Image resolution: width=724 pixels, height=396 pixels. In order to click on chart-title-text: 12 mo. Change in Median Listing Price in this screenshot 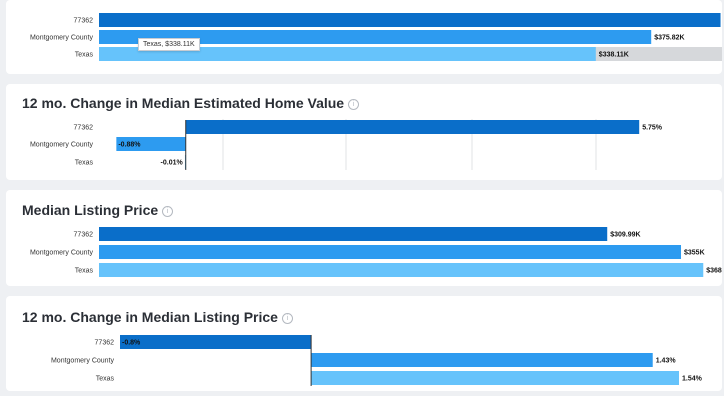, I will do `click(150, 317)`.